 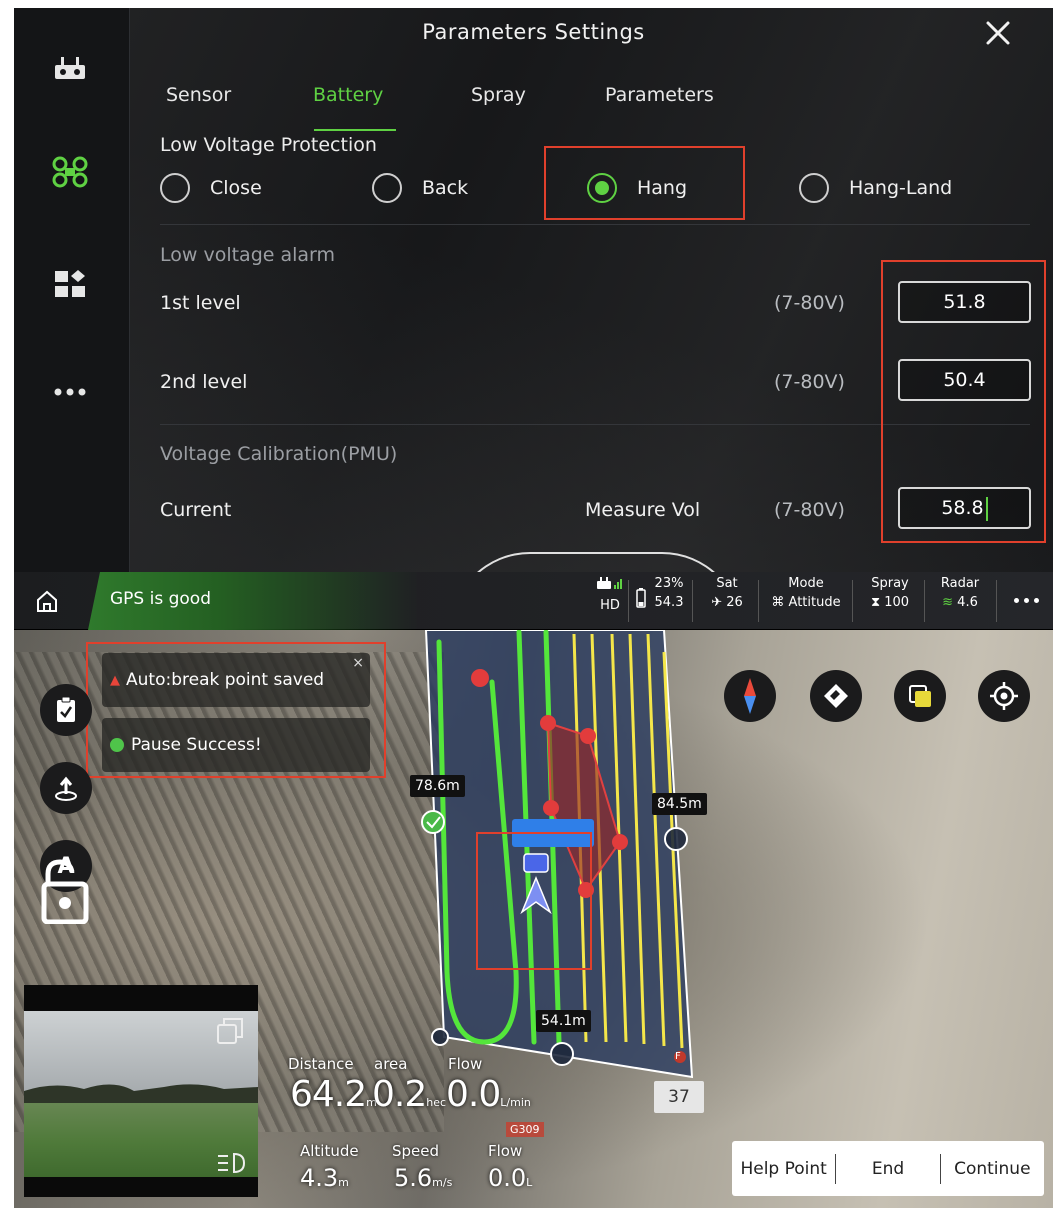 What do you see at coordinates (814, 602) in the screenshot?
I see `mode-value: Attitude` at bounding box center [814, 602].